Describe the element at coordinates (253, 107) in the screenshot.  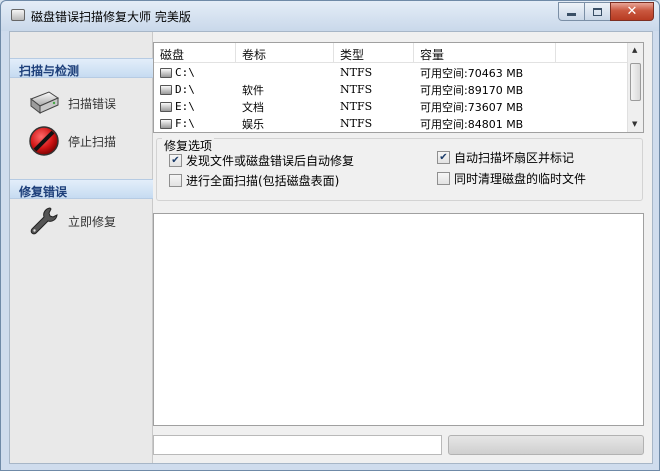
I see `volume-label: 文档` at that location.